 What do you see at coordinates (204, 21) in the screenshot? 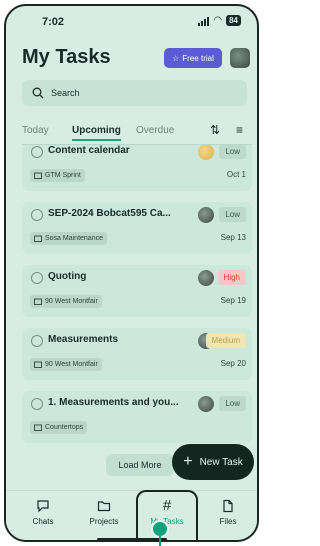
I see `signal-icon` at bounding box center [204, 21].